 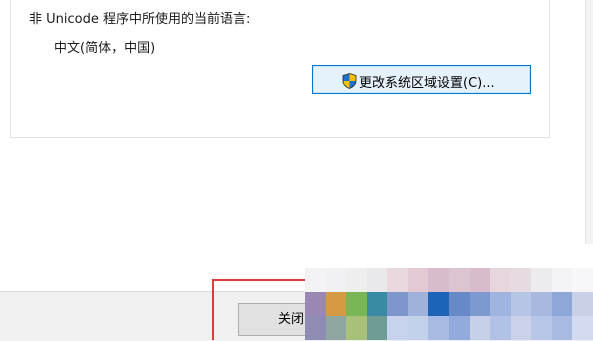 What do you see at coordinates (105, 48) in the screenshot?
I see `current-system-language: 中文(简体，中国)` at bounding box center [105, 48].